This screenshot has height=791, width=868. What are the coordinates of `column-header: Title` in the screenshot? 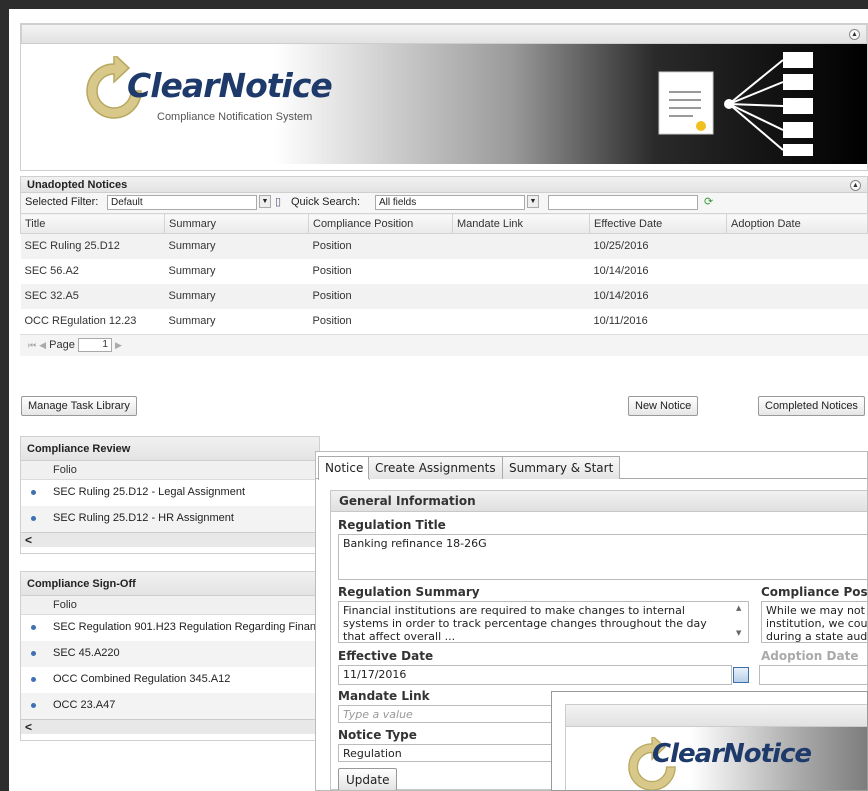 It's located at (92, 223).